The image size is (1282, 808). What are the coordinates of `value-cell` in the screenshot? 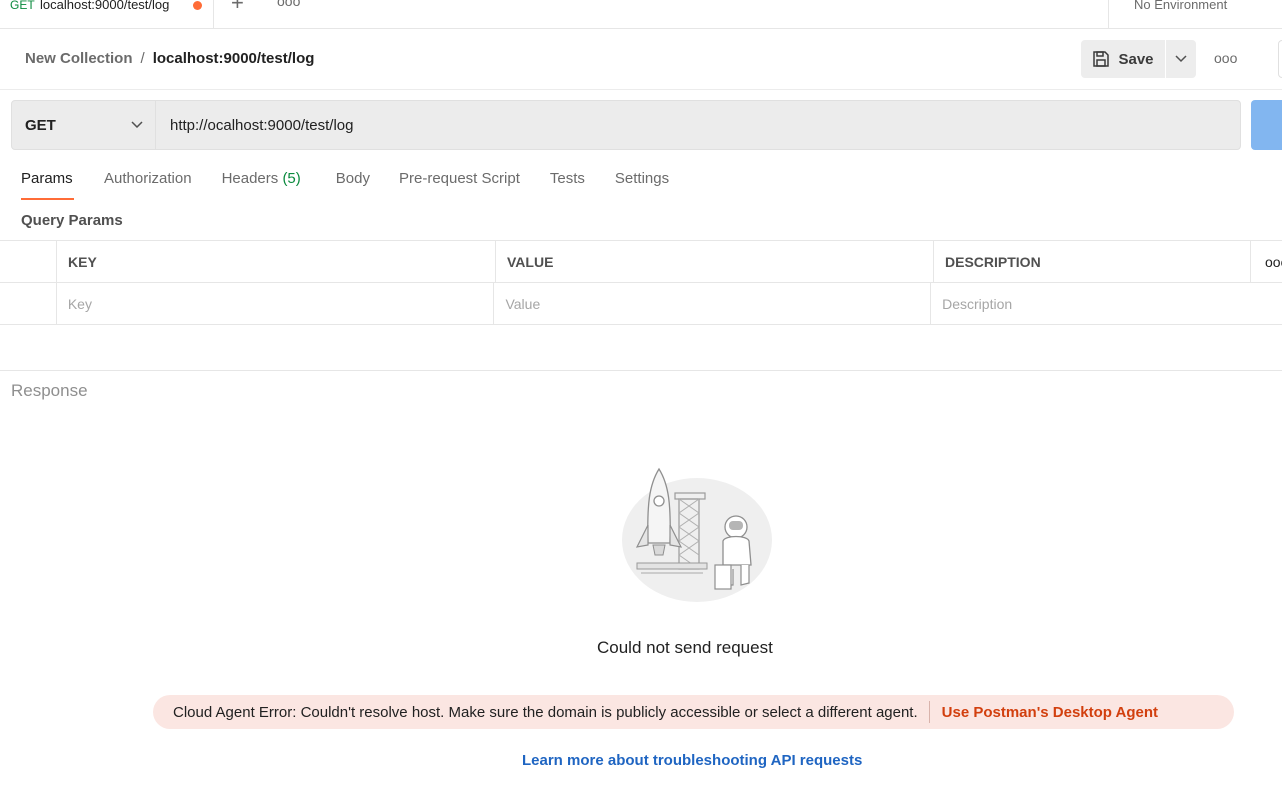 It's located at (713, 303).